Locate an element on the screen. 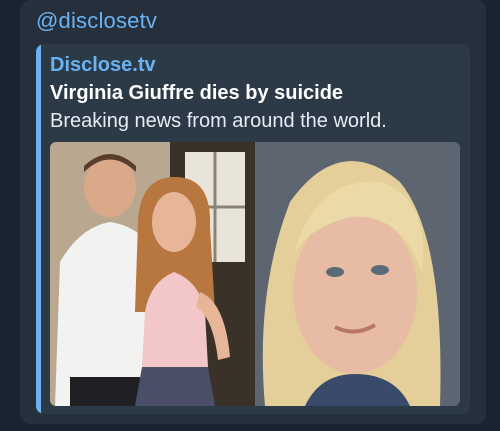 Image resolution: width=500 pixels, height=431 pixels. preview-accent-bar is located at coordinates (38, 229).